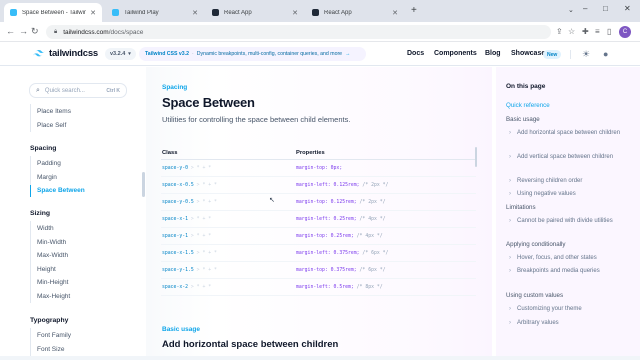 This screenshot has height=360, width=640. Describe the element at coordinates (528, 53) in the screenshot. I see `nav-showcase: Showcase` at that location.